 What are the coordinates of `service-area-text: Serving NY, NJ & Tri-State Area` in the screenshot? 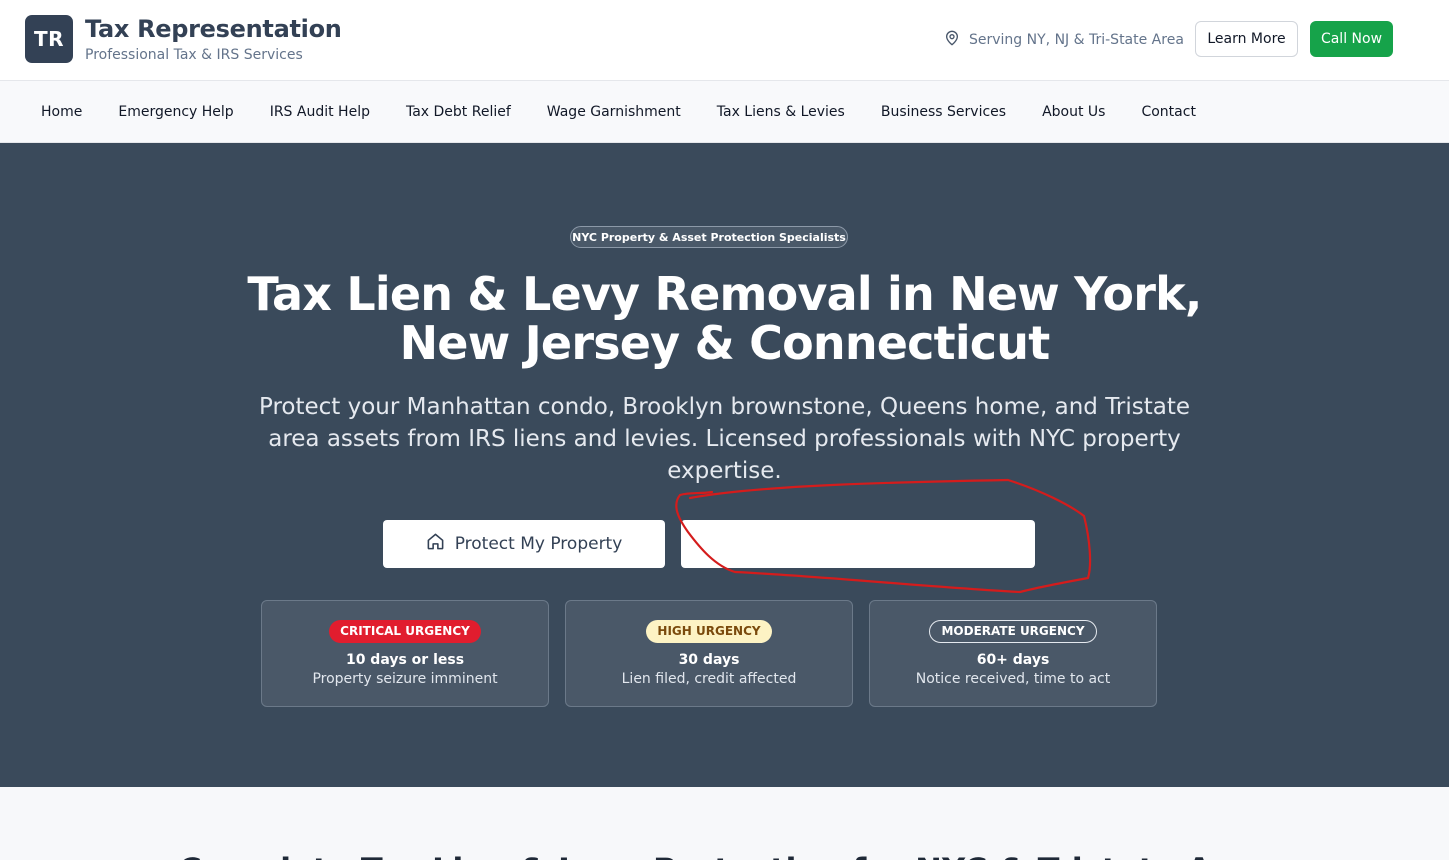 It's located at (1076, 40).